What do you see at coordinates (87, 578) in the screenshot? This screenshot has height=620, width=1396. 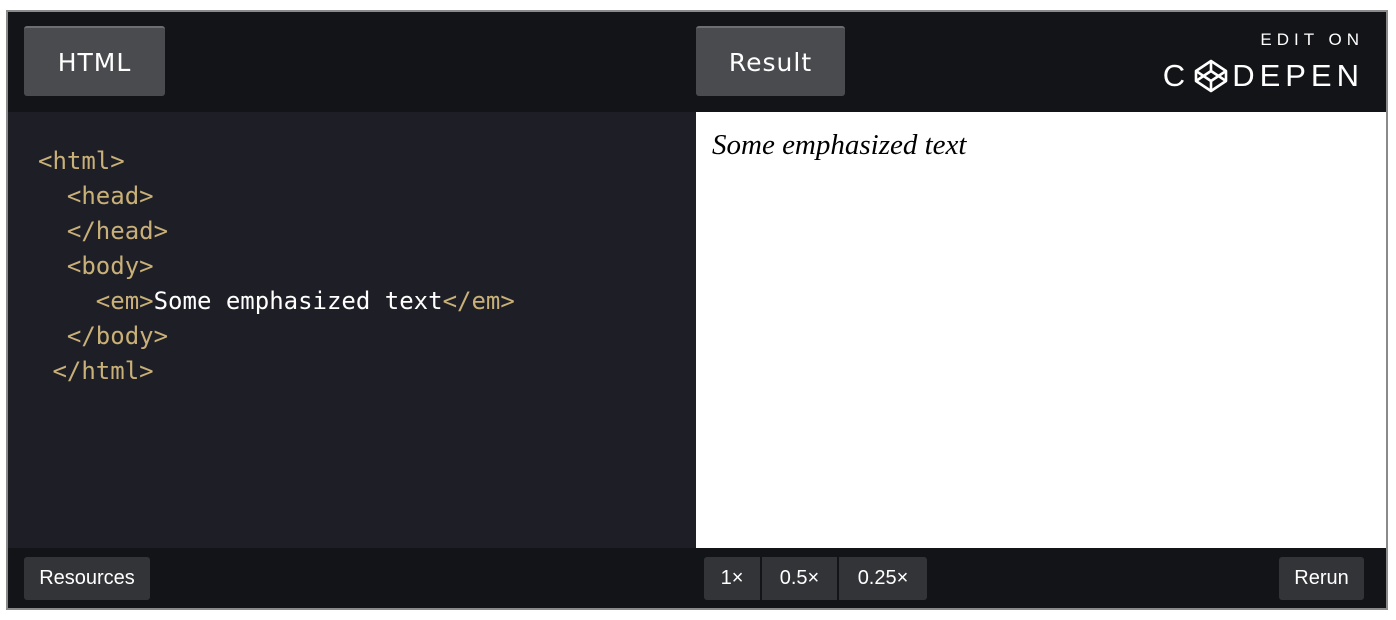 I see `resources-button: Resources` at bounding box center [87, 578].